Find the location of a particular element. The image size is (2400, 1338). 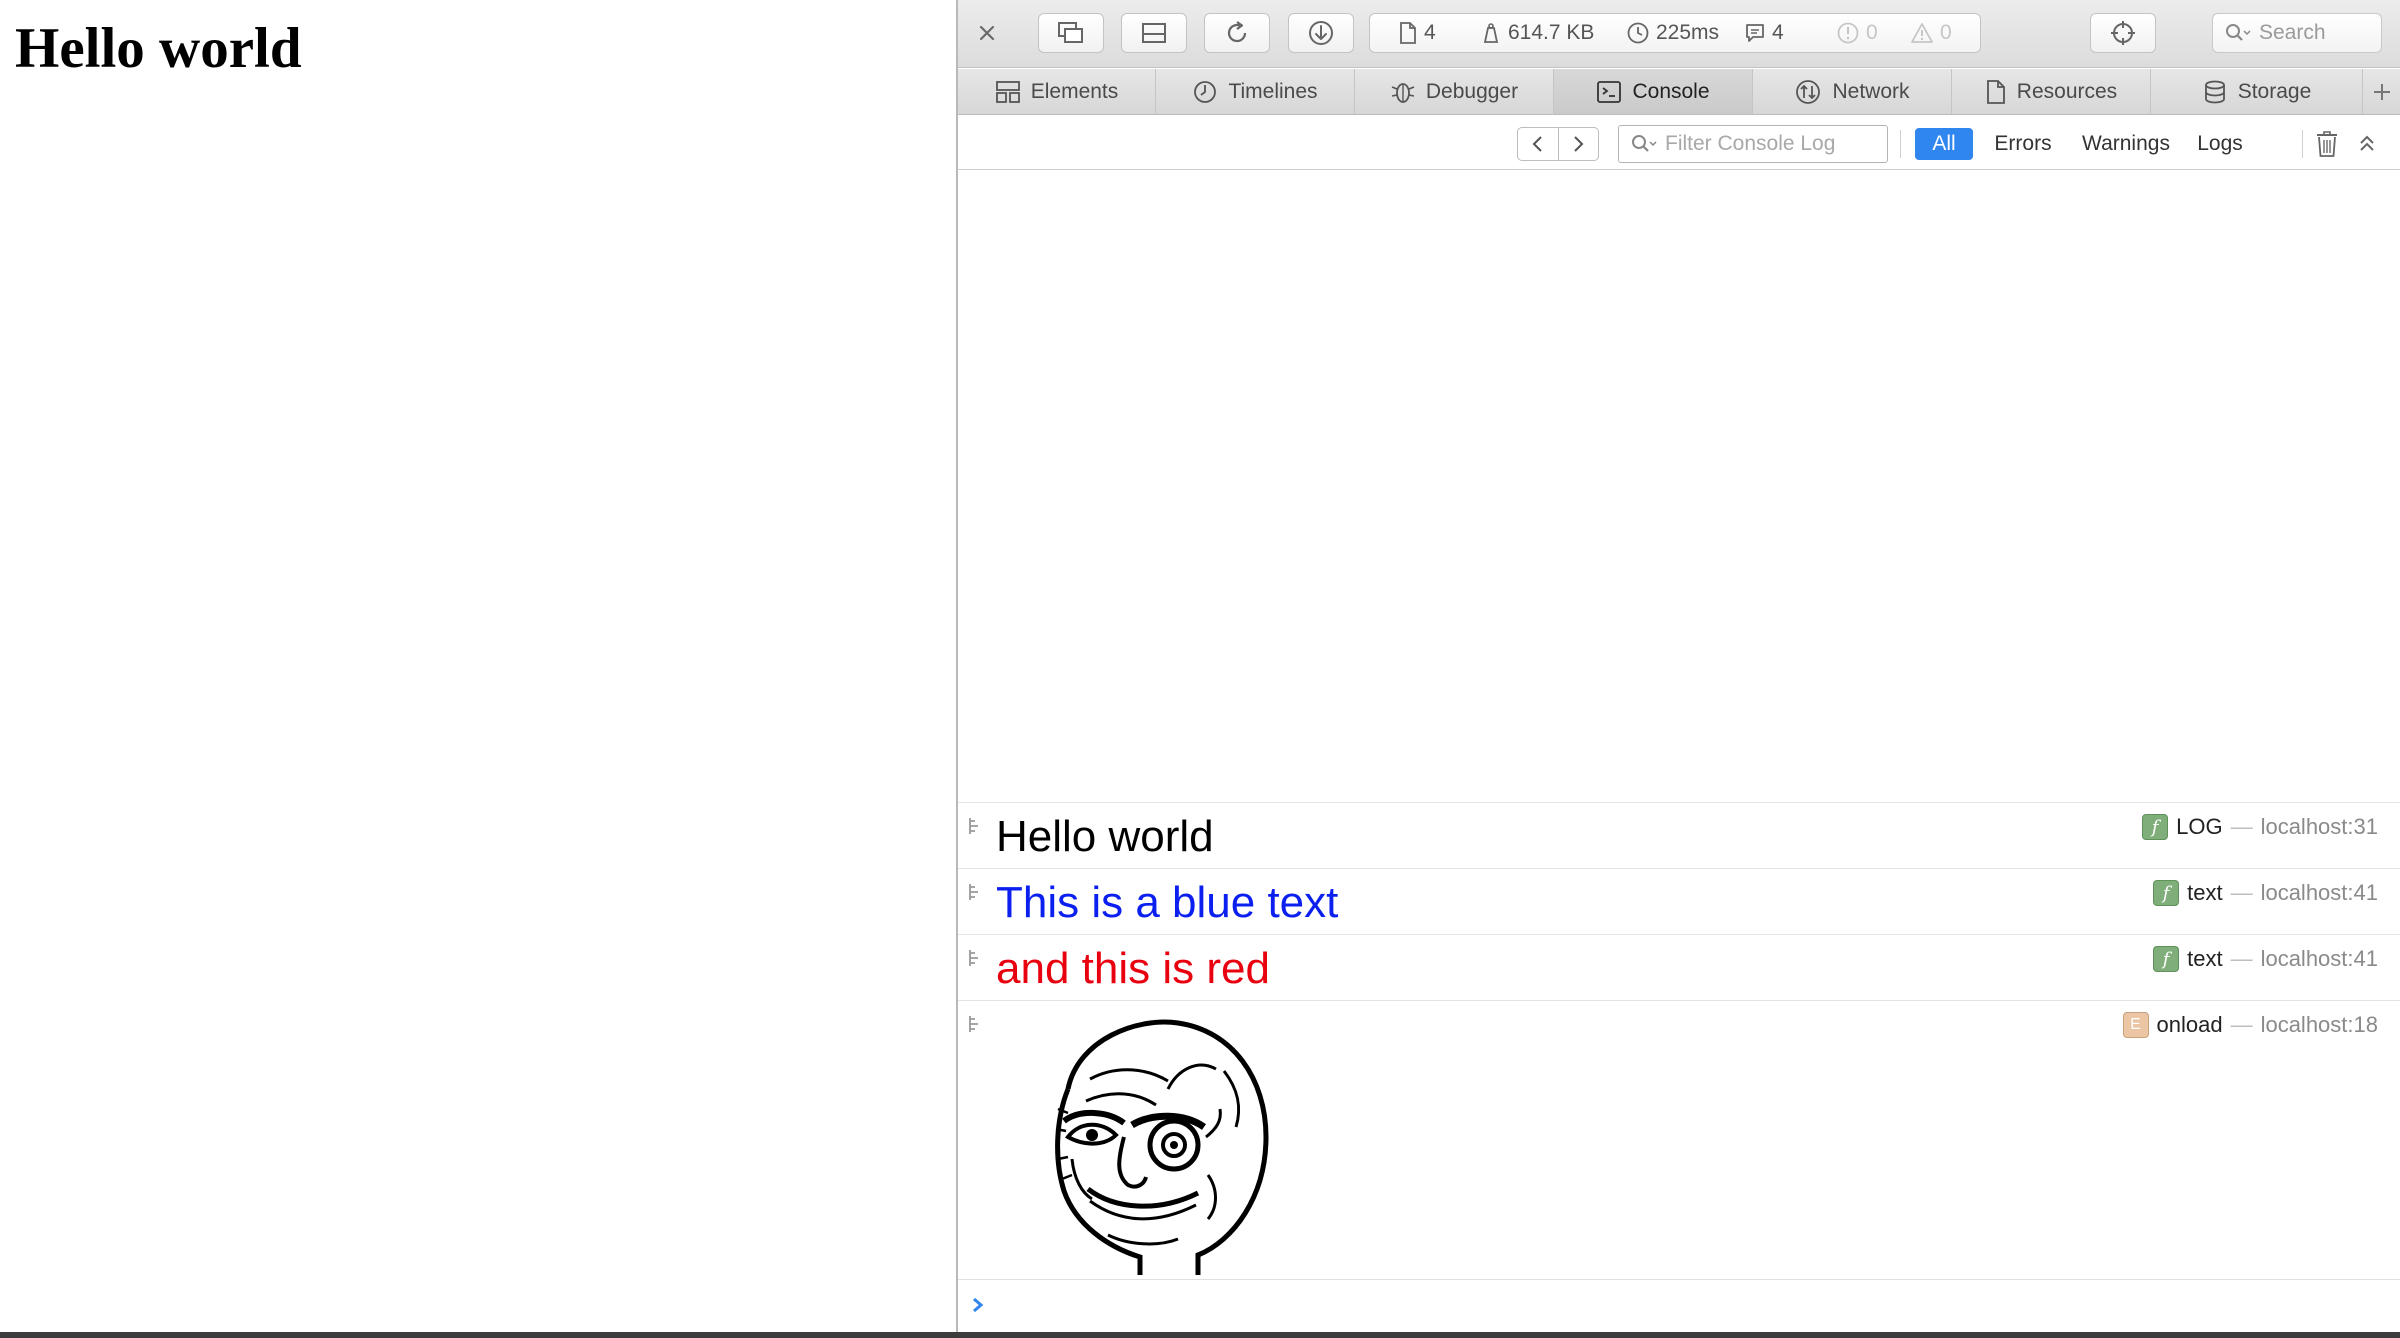

message-text: This is a blue text is located at coordinates (1167, 902).